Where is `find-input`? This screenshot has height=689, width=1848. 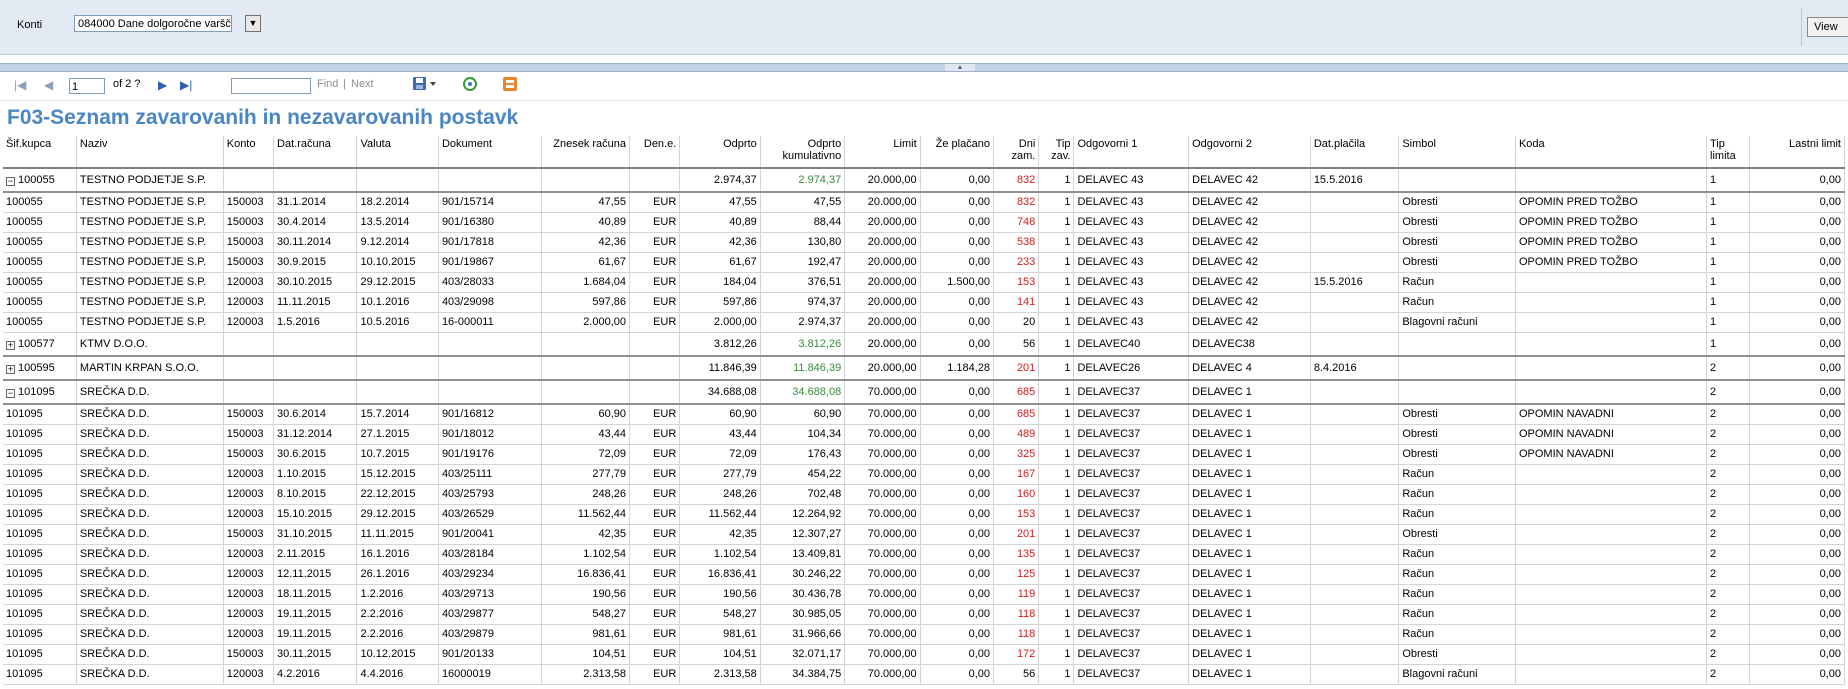
find-input is located at coordinates (271, 86).